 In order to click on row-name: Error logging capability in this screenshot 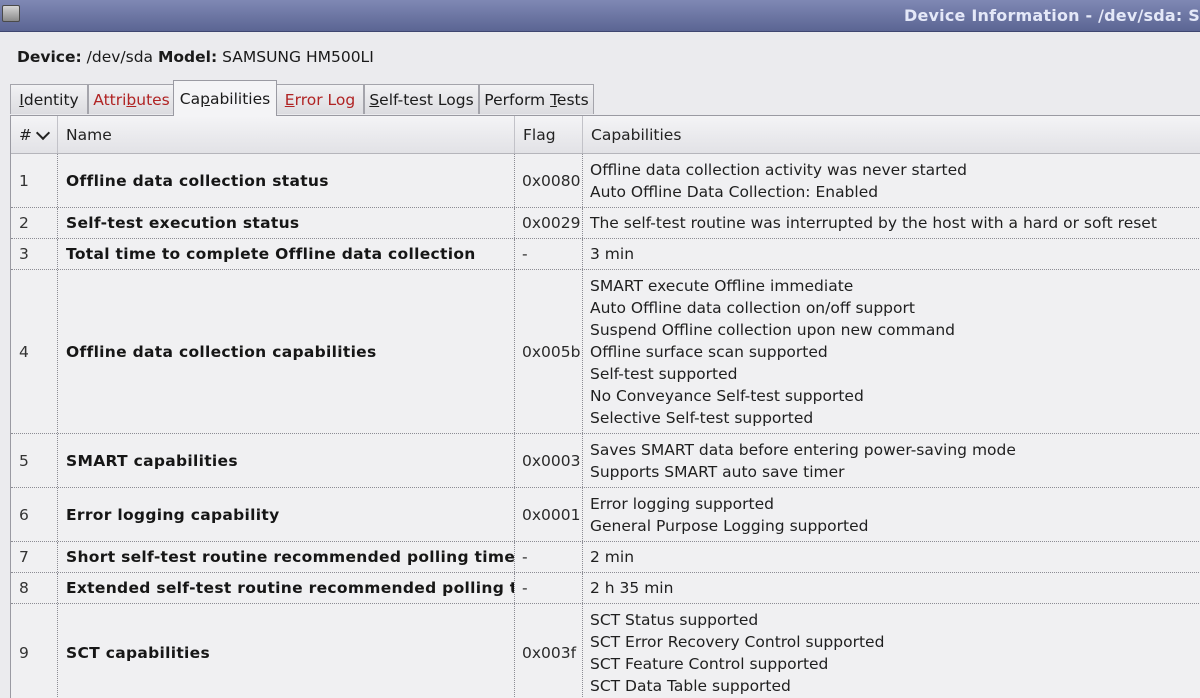, I will do `click(286, 514)`.